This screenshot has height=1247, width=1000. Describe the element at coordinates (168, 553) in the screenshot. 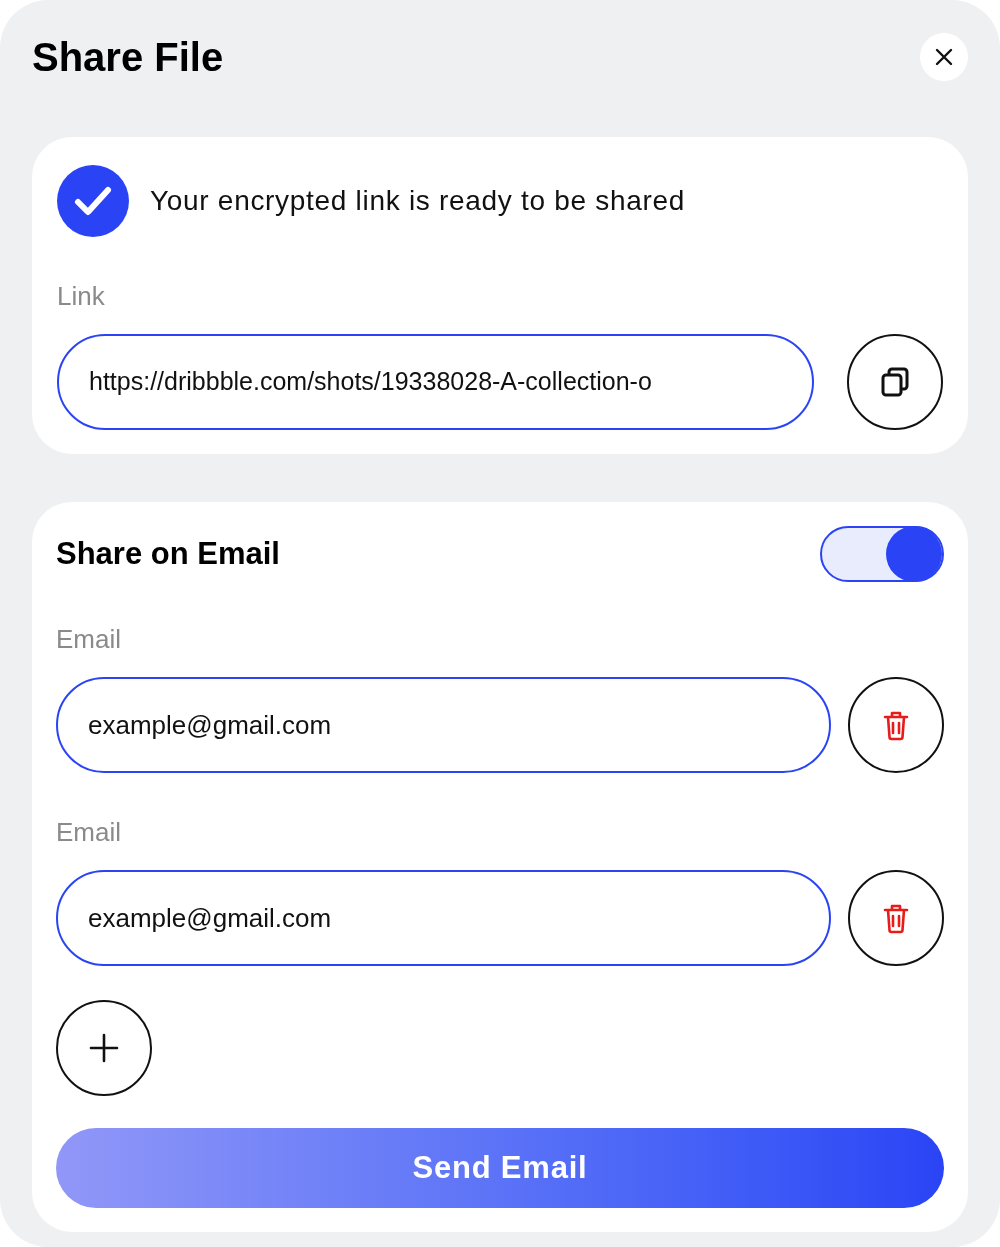

I see `email-section-title: Share on Email` at that location.